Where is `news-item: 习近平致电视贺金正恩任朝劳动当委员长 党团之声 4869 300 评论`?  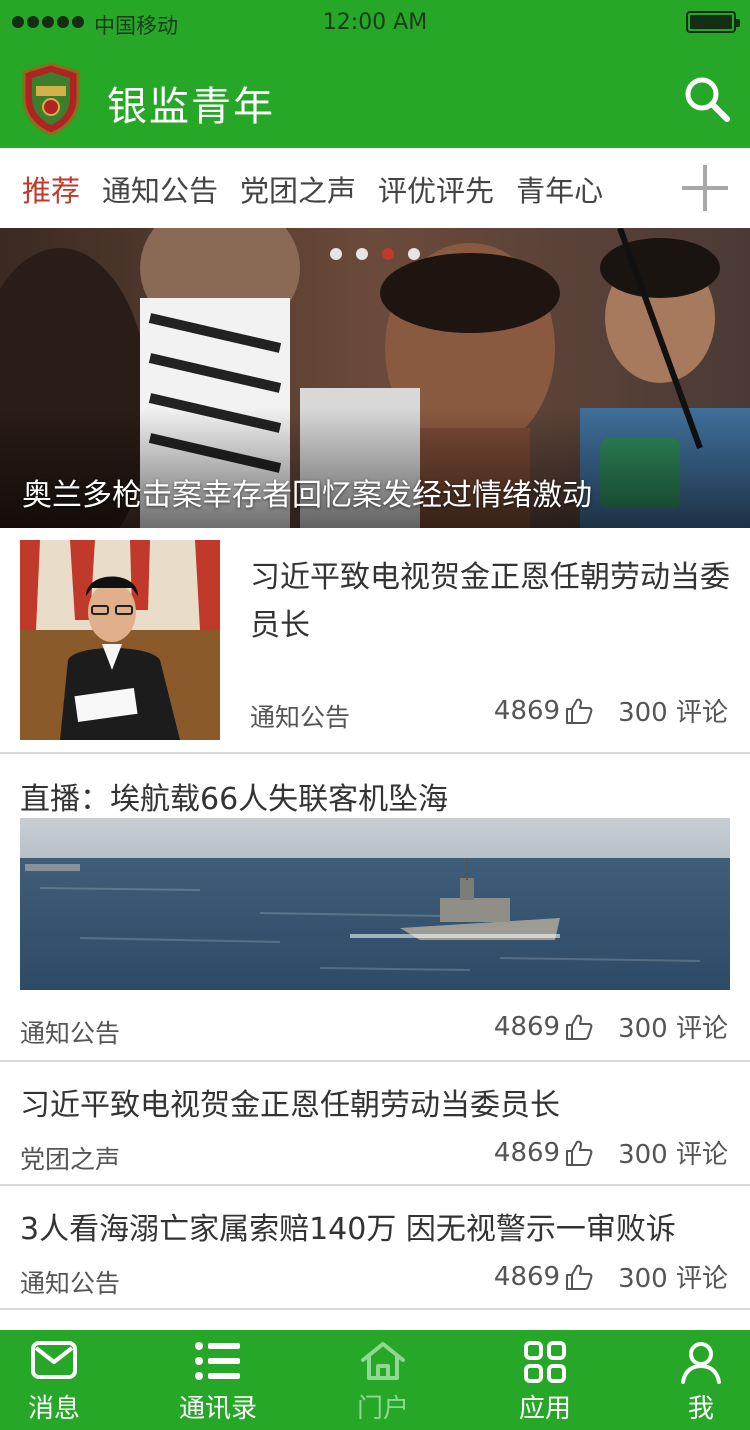 news-item: 习近平致电视贺金正恩任朝劳动当委员长 党团之声 4869 300 评论 is located at coordinates (375, 1124).